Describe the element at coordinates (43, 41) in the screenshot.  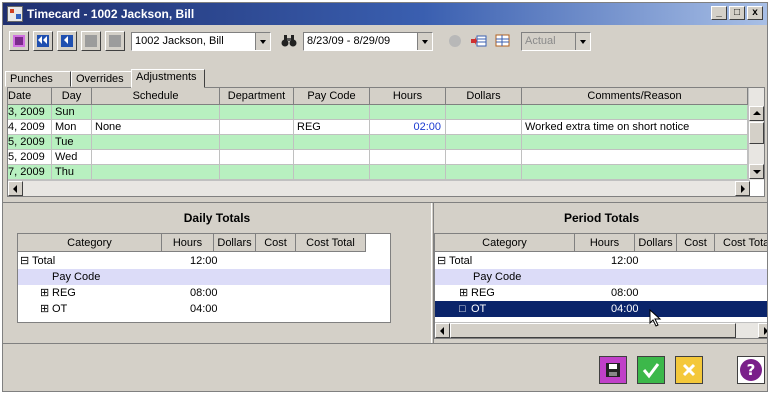
I see `first-record-button` at that location.